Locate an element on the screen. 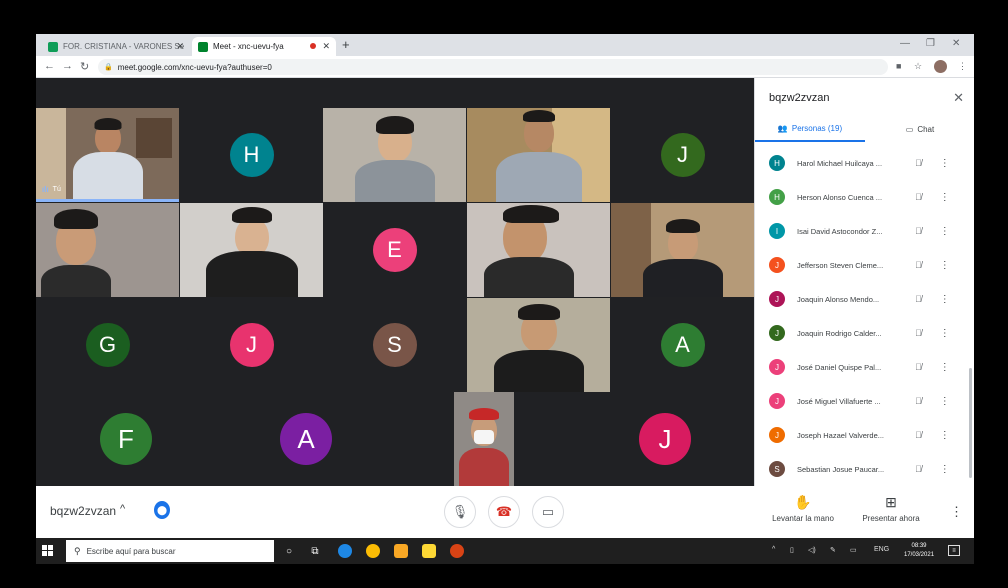 This screenshot has width=1008, height=588. participant-tile-self: ılı Tú is located at coordinates (107, 155).